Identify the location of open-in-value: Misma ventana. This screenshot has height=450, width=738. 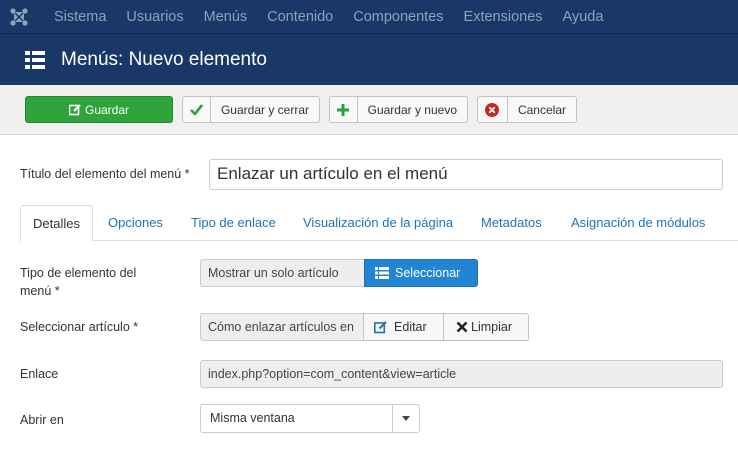
(252, 418).